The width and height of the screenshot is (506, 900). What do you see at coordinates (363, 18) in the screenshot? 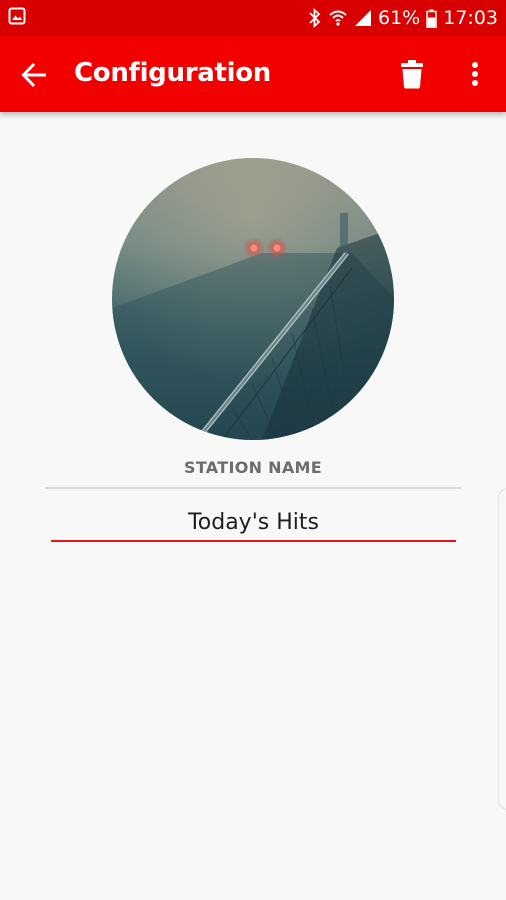
I see `signal-icon` at bounding box center [363, 18].